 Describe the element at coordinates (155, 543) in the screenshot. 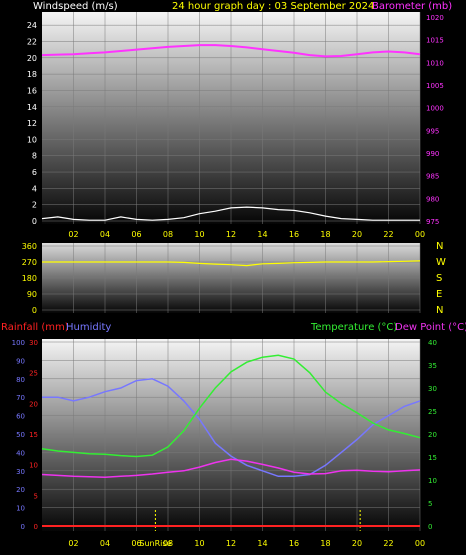

I see `sunrise-label: SunRise` at that location.